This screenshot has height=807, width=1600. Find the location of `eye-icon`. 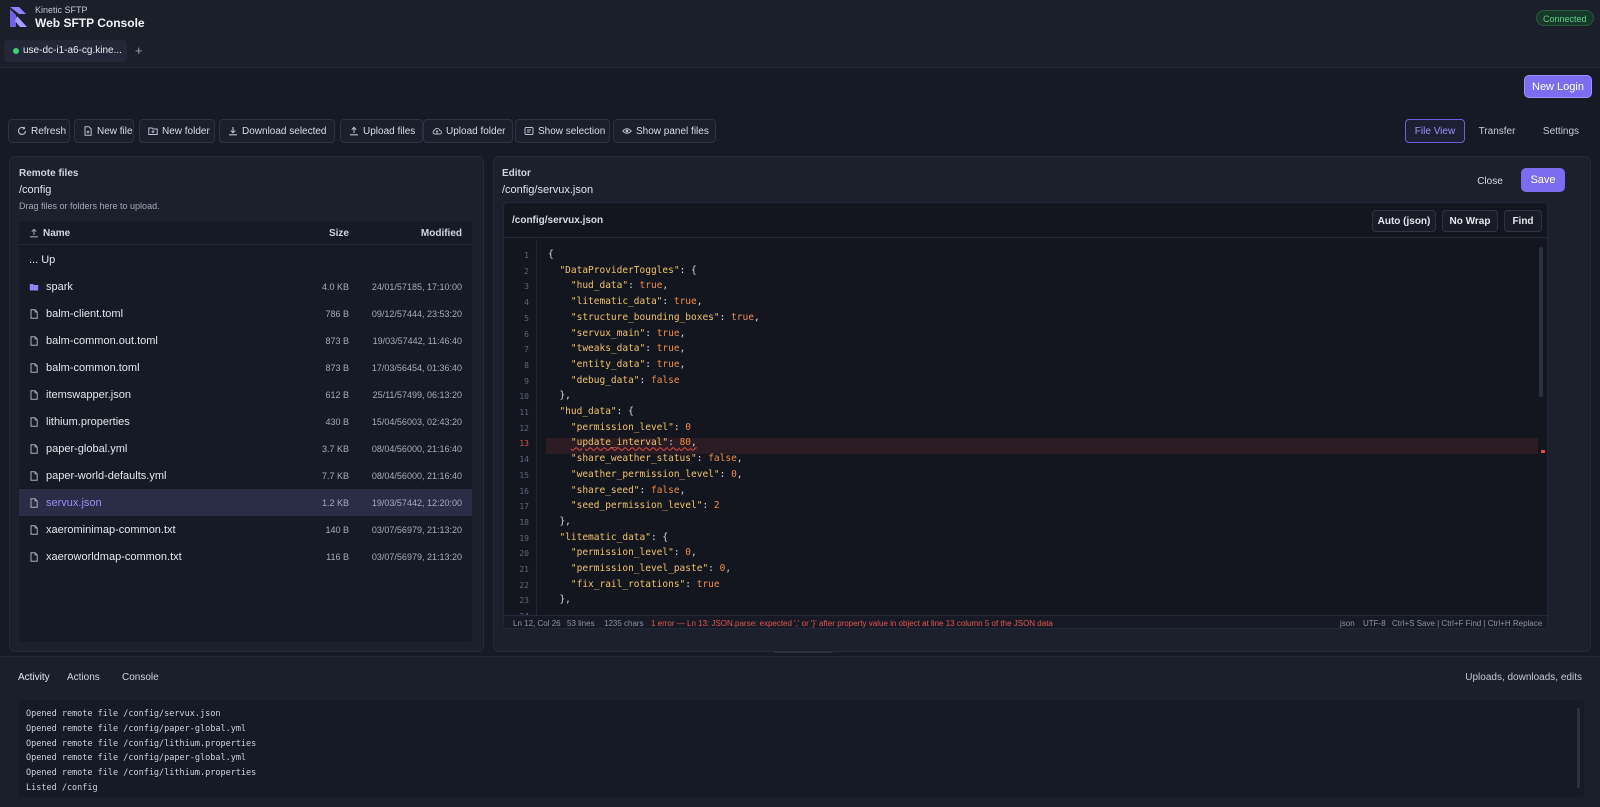

eye-icon is located at coordinates (627, 131).